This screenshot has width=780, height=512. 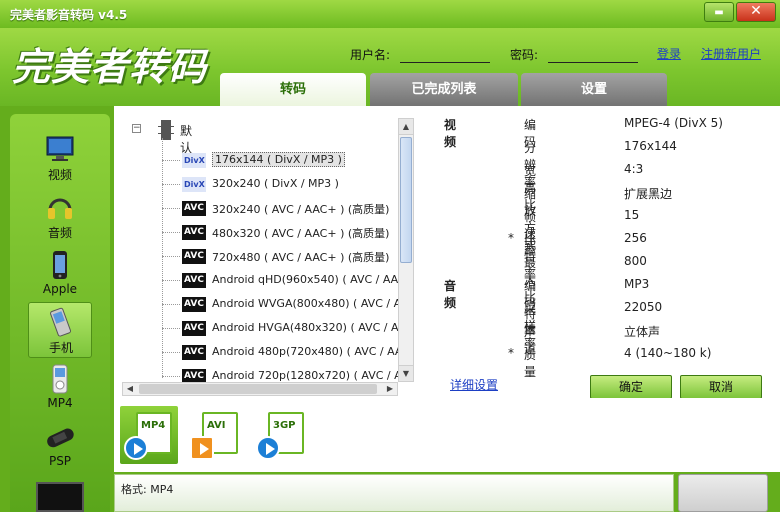 I want to click on monitor-icon, so click(x=60, y=148).